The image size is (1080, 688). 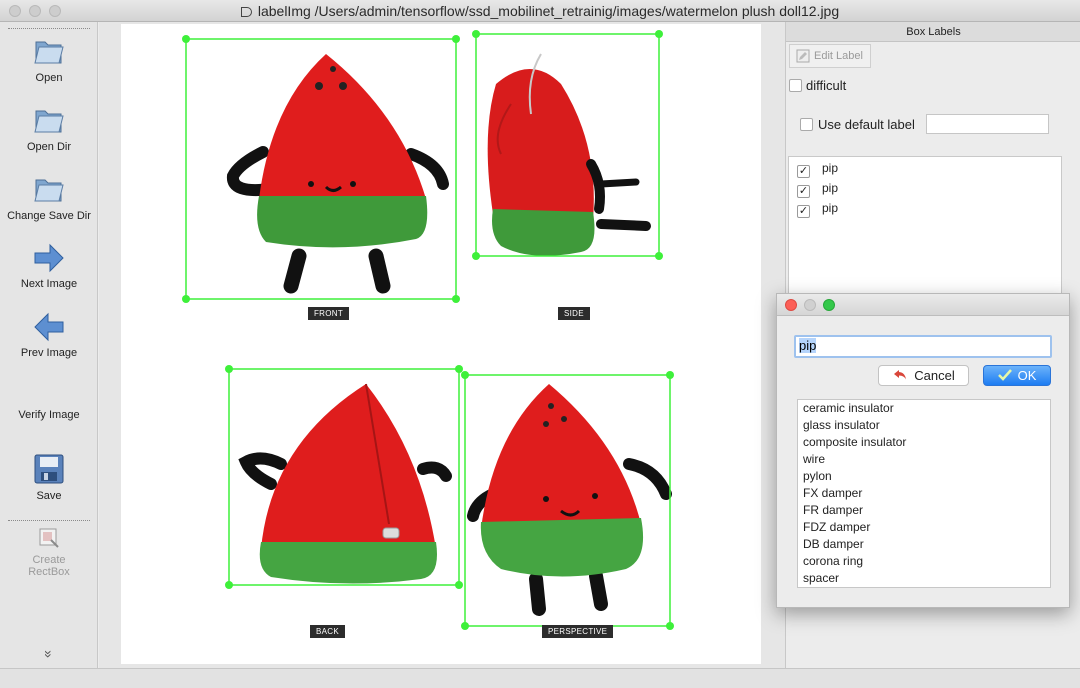 I want to click on edit-pencil-icon, so click(x=803, y=56).